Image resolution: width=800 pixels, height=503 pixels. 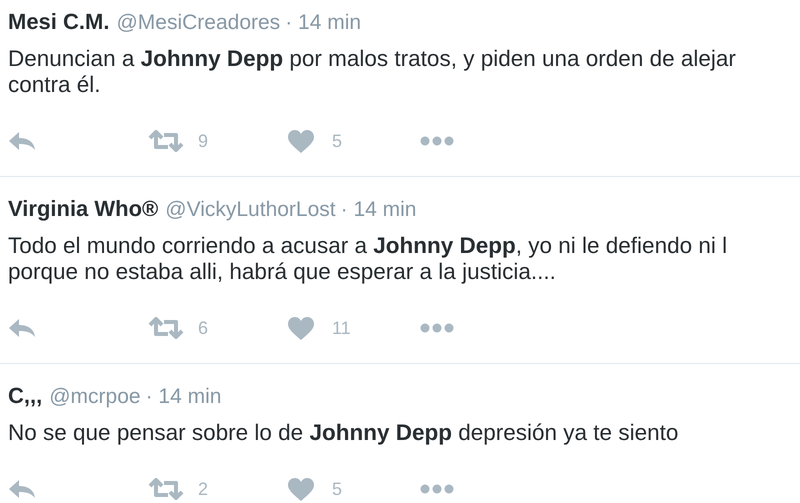 I want to click on user-name: Virginia Who®, so click(x=83, y=209).